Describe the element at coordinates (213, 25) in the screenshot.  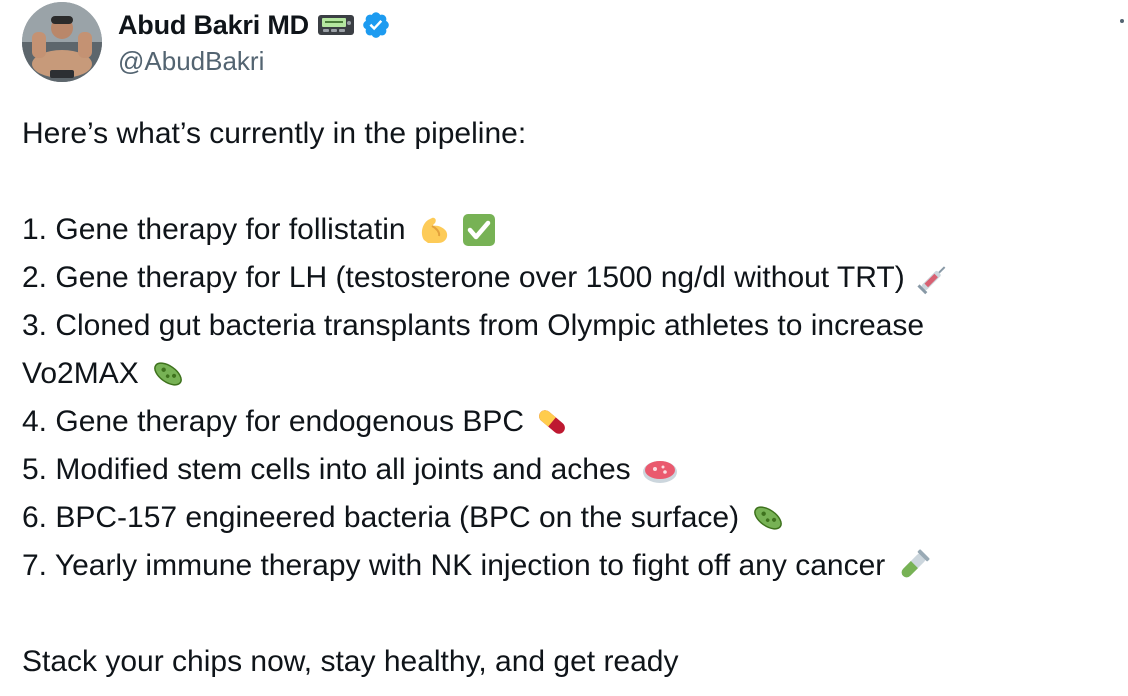
I see `author-name: Abud Bakri MD` at that location.